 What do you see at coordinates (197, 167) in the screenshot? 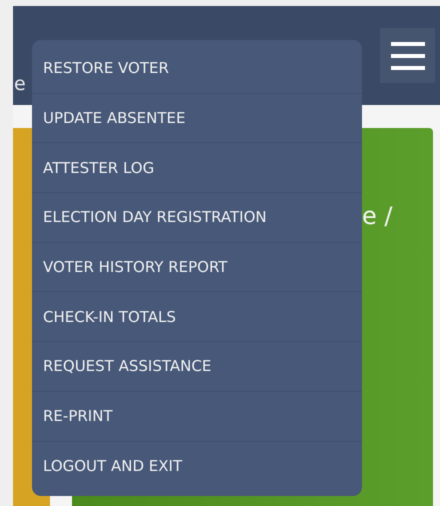
I see `menu-item: ATTESTER LOG` at bounding box center [197, 167].